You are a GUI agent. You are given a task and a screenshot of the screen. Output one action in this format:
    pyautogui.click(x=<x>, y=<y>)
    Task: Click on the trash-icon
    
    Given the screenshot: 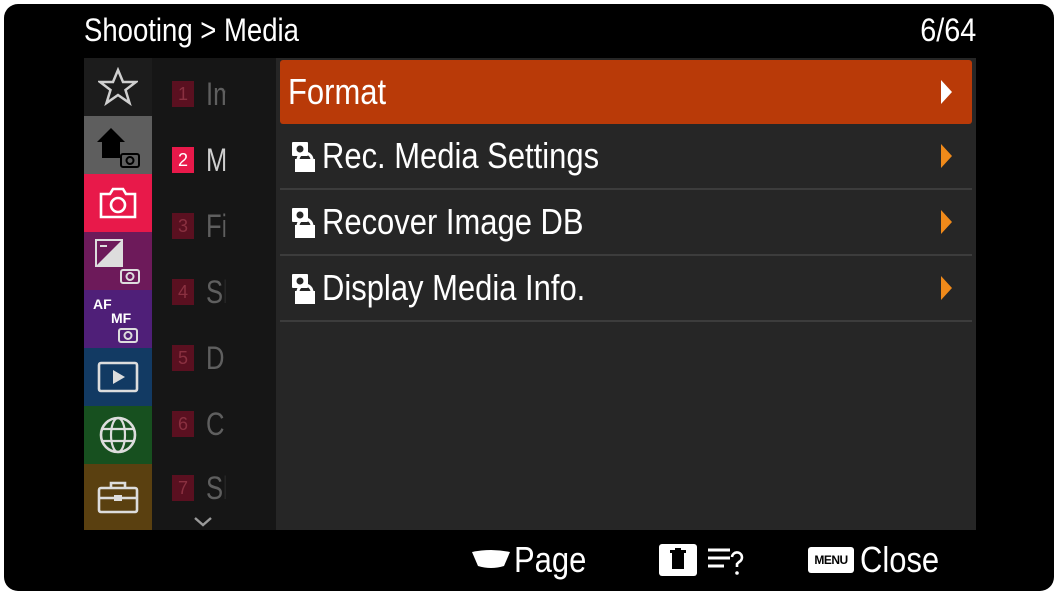 What is the action you would take?
    pyautogui.click(x=678, y=560)
    